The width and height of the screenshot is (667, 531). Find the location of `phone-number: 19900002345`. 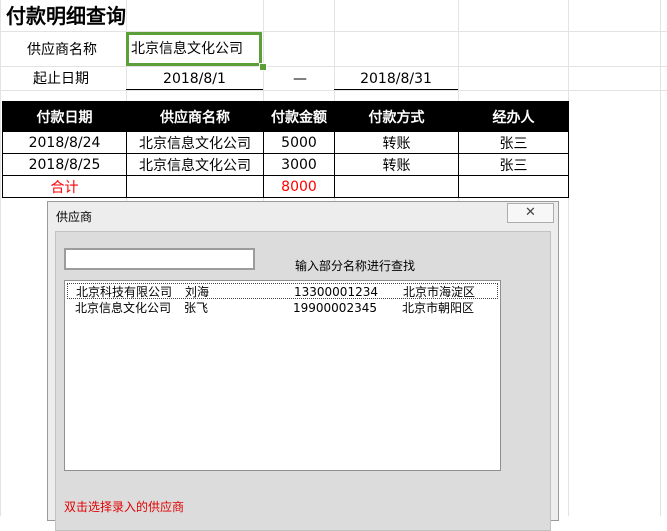

phone-number: 19900002345 is located at coordinates (335, 308).